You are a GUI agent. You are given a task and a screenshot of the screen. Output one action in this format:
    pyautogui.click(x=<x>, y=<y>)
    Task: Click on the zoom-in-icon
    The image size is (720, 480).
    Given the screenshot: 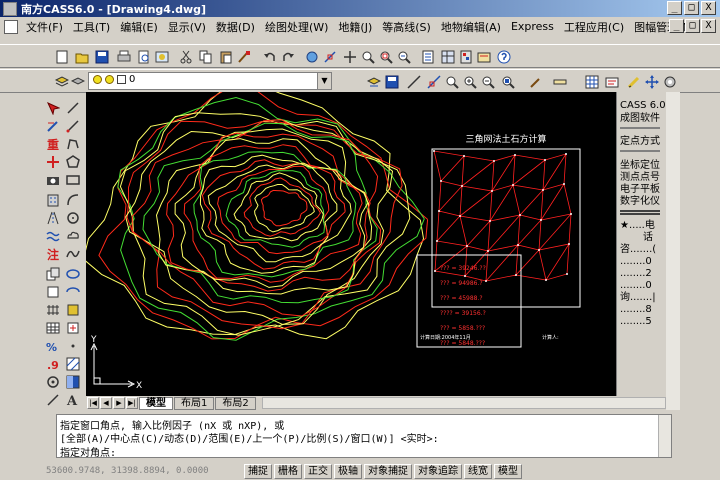 What is the action you would take?
    pyautogui.click(x=470, y=82)
    